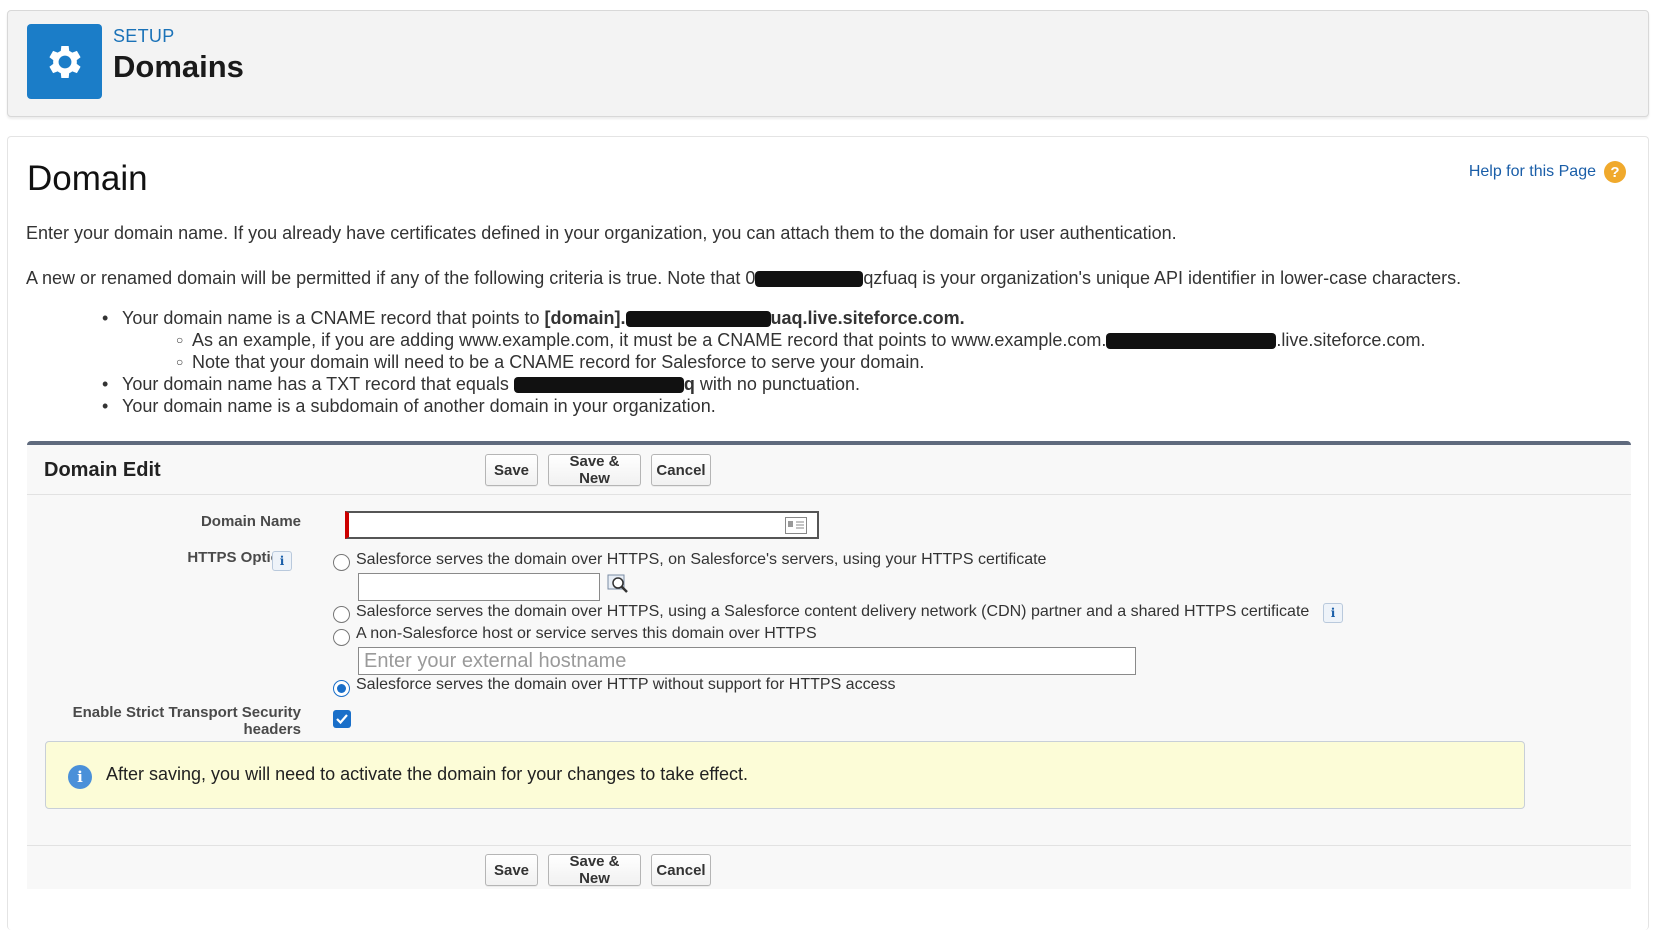 The image size is (1658, 930). I want to click on bullet-text-suffix: .live.siteforce.com., so click(1351, 340).